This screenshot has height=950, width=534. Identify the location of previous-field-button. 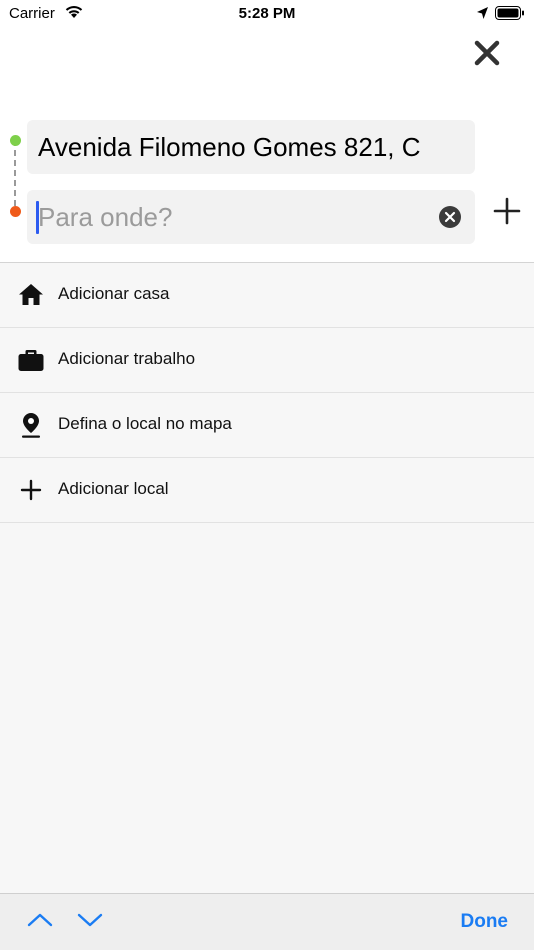
(40, 920).